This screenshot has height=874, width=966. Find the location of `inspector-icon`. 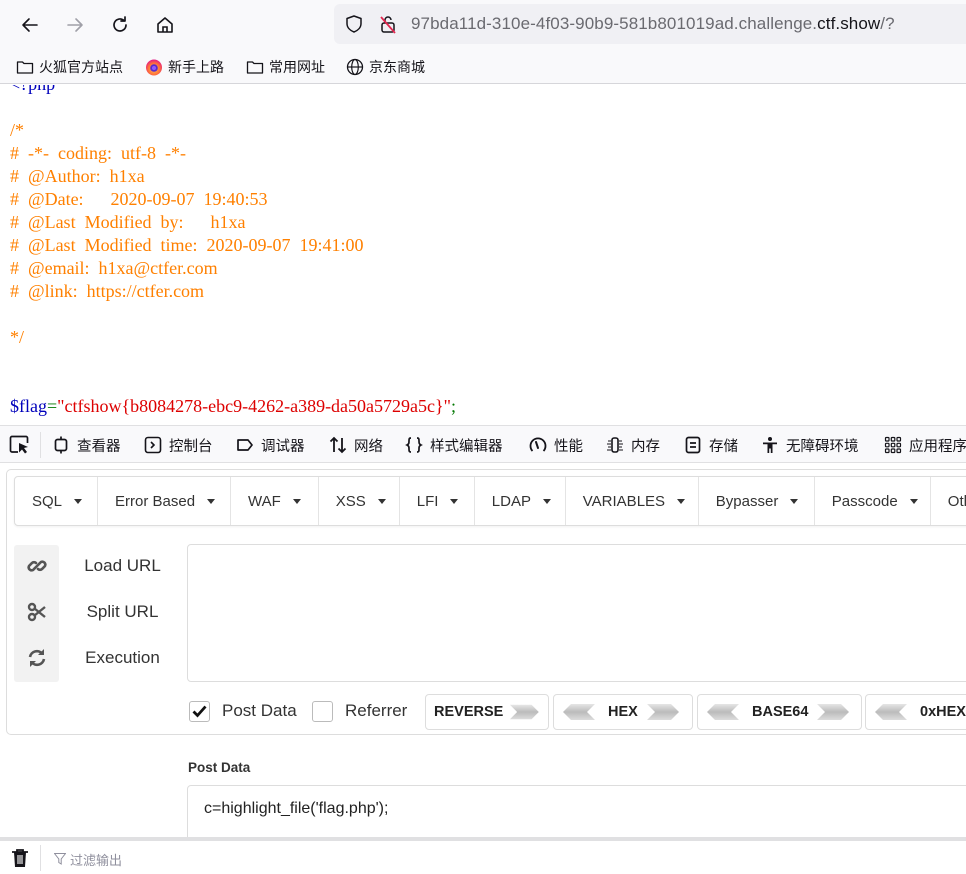

inspector-icon is located at coordinates (61, 445).